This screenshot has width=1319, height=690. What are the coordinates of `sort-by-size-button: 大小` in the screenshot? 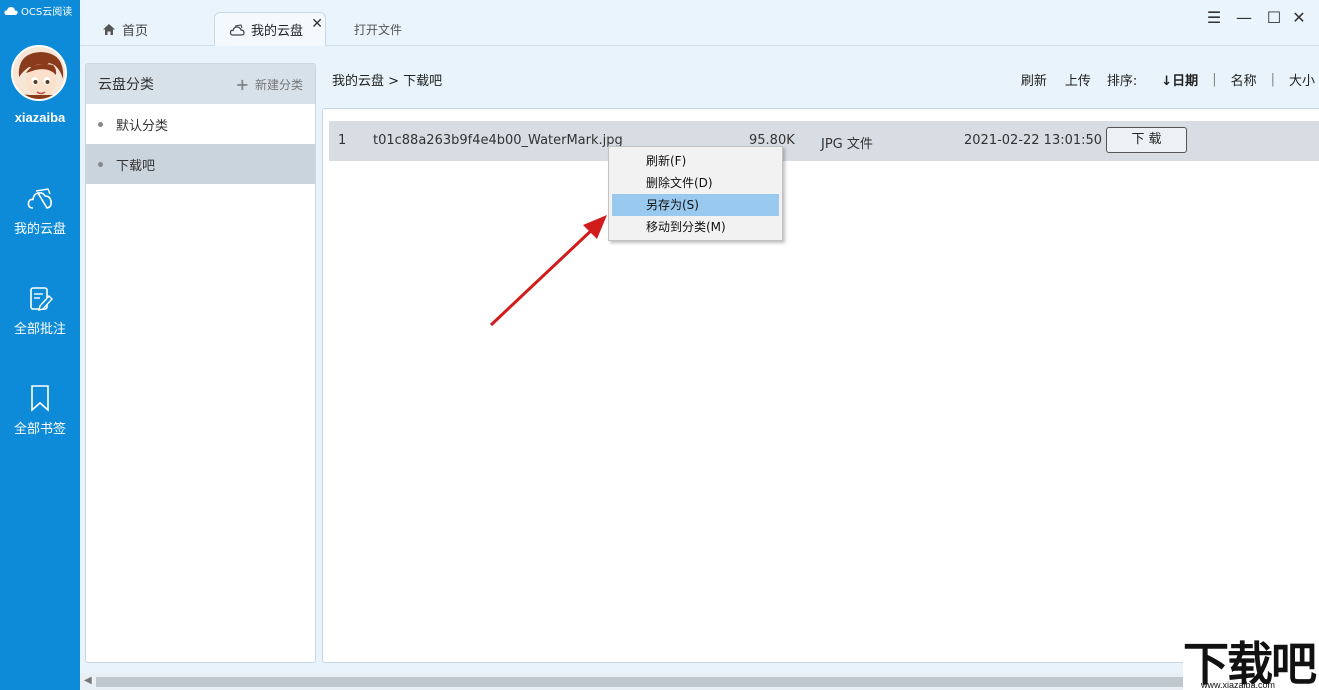 It's located at (1302, 79).